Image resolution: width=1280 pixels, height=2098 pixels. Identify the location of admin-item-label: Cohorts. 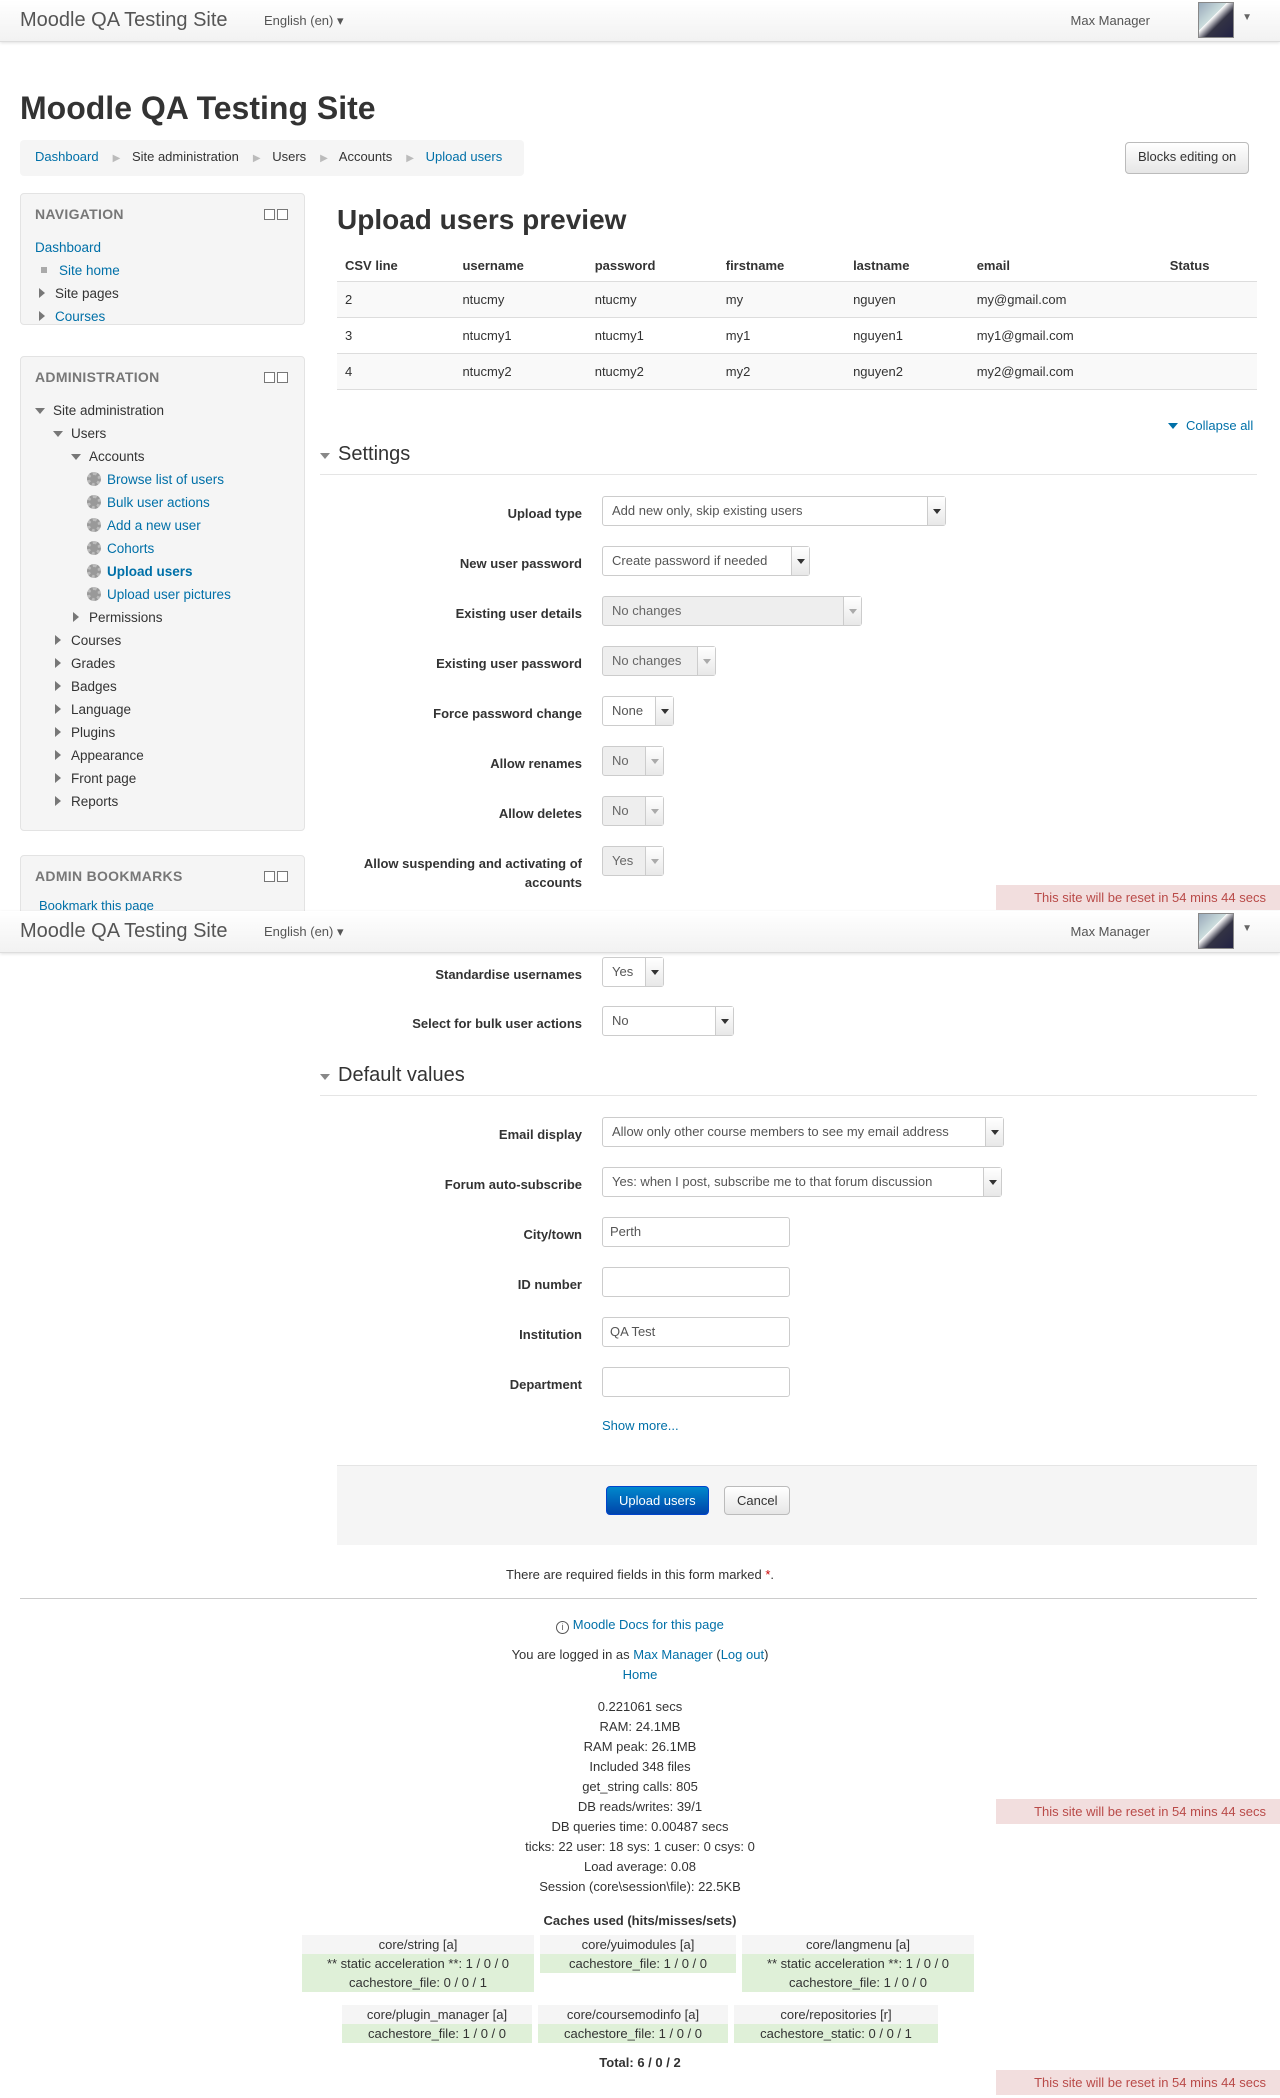
(130, 548).